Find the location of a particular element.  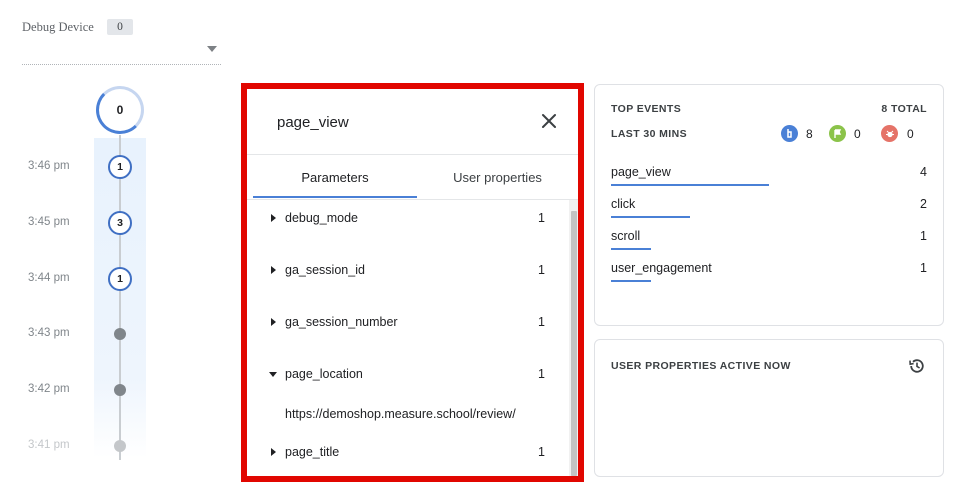

top-events-title: TOP EVENTS is located at coordinates (646, 109).